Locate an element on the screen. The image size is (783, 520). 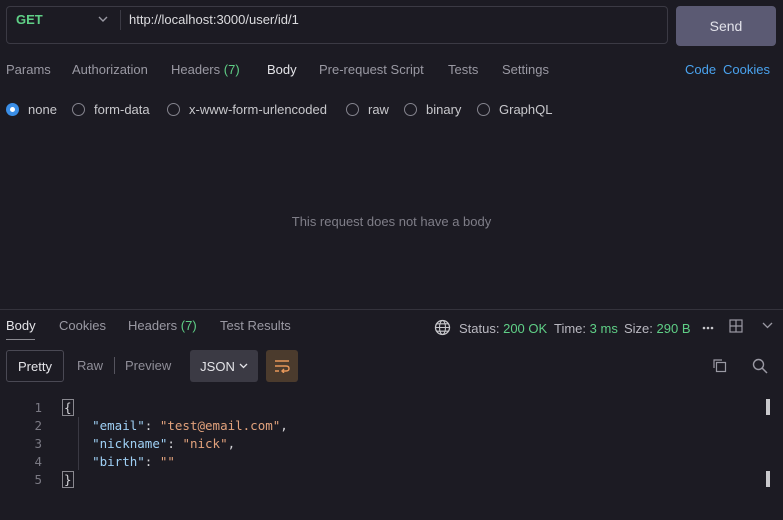
time-value: 3 ms is located at coordinates (603, 328).